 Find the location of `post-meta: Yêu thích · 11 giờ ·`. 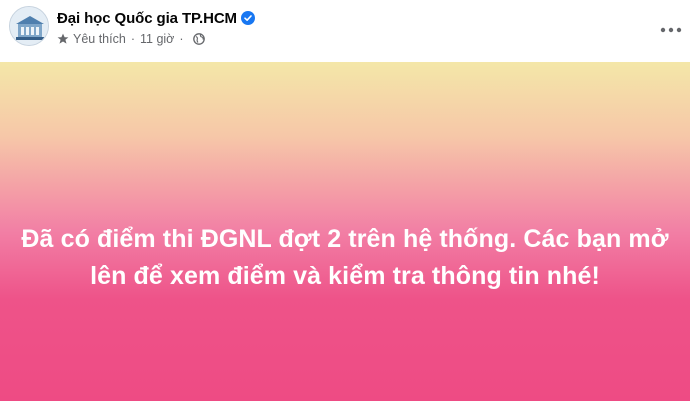

post-meta: Yêu thích · 11 giờ · is located at coordinates (131, 39).